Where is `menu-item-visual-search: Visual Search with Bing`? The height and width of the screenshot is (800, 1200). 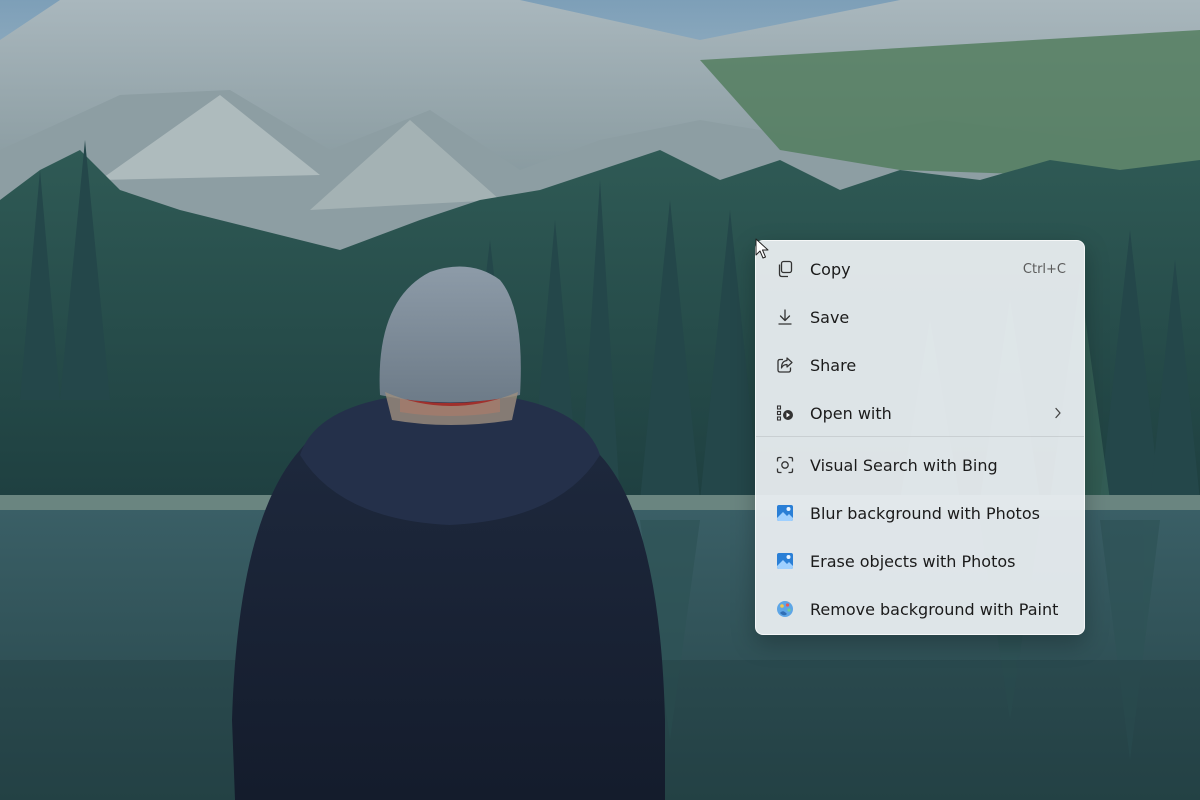 menu-item-visual-search: Visual Search with Bing is located at coordinates (920, 465).